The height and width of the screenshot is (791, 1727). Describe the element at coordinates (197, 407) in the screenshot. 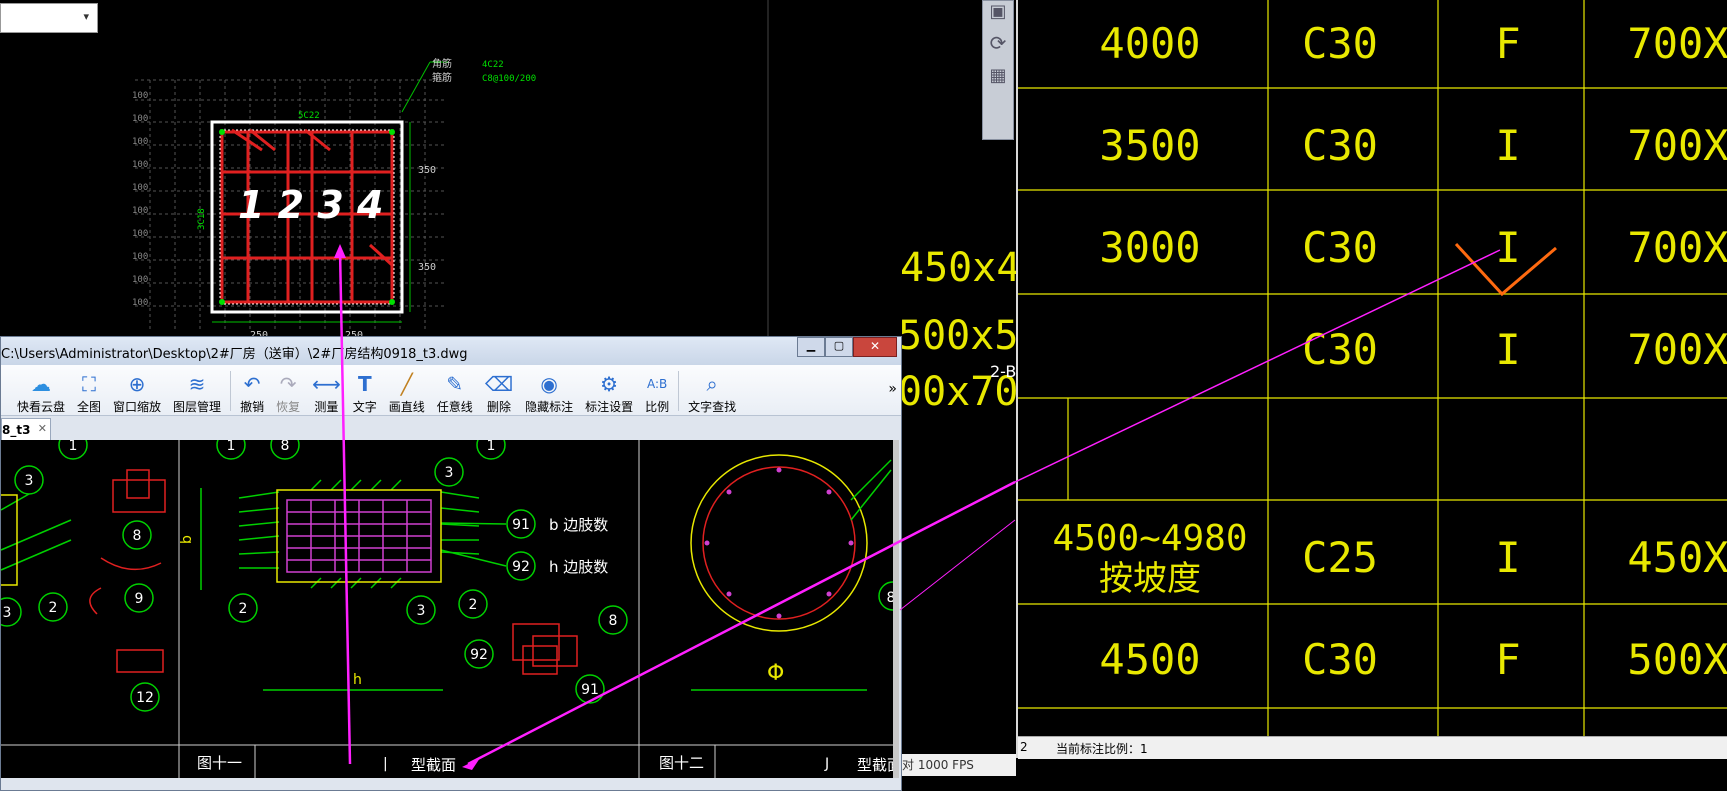

I see `toolbar-label: 图层管理` at that location.